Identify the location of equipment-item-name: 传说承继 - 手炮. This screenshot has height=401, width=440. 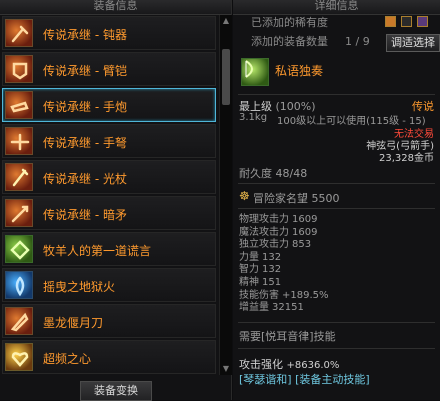
(85, 107).